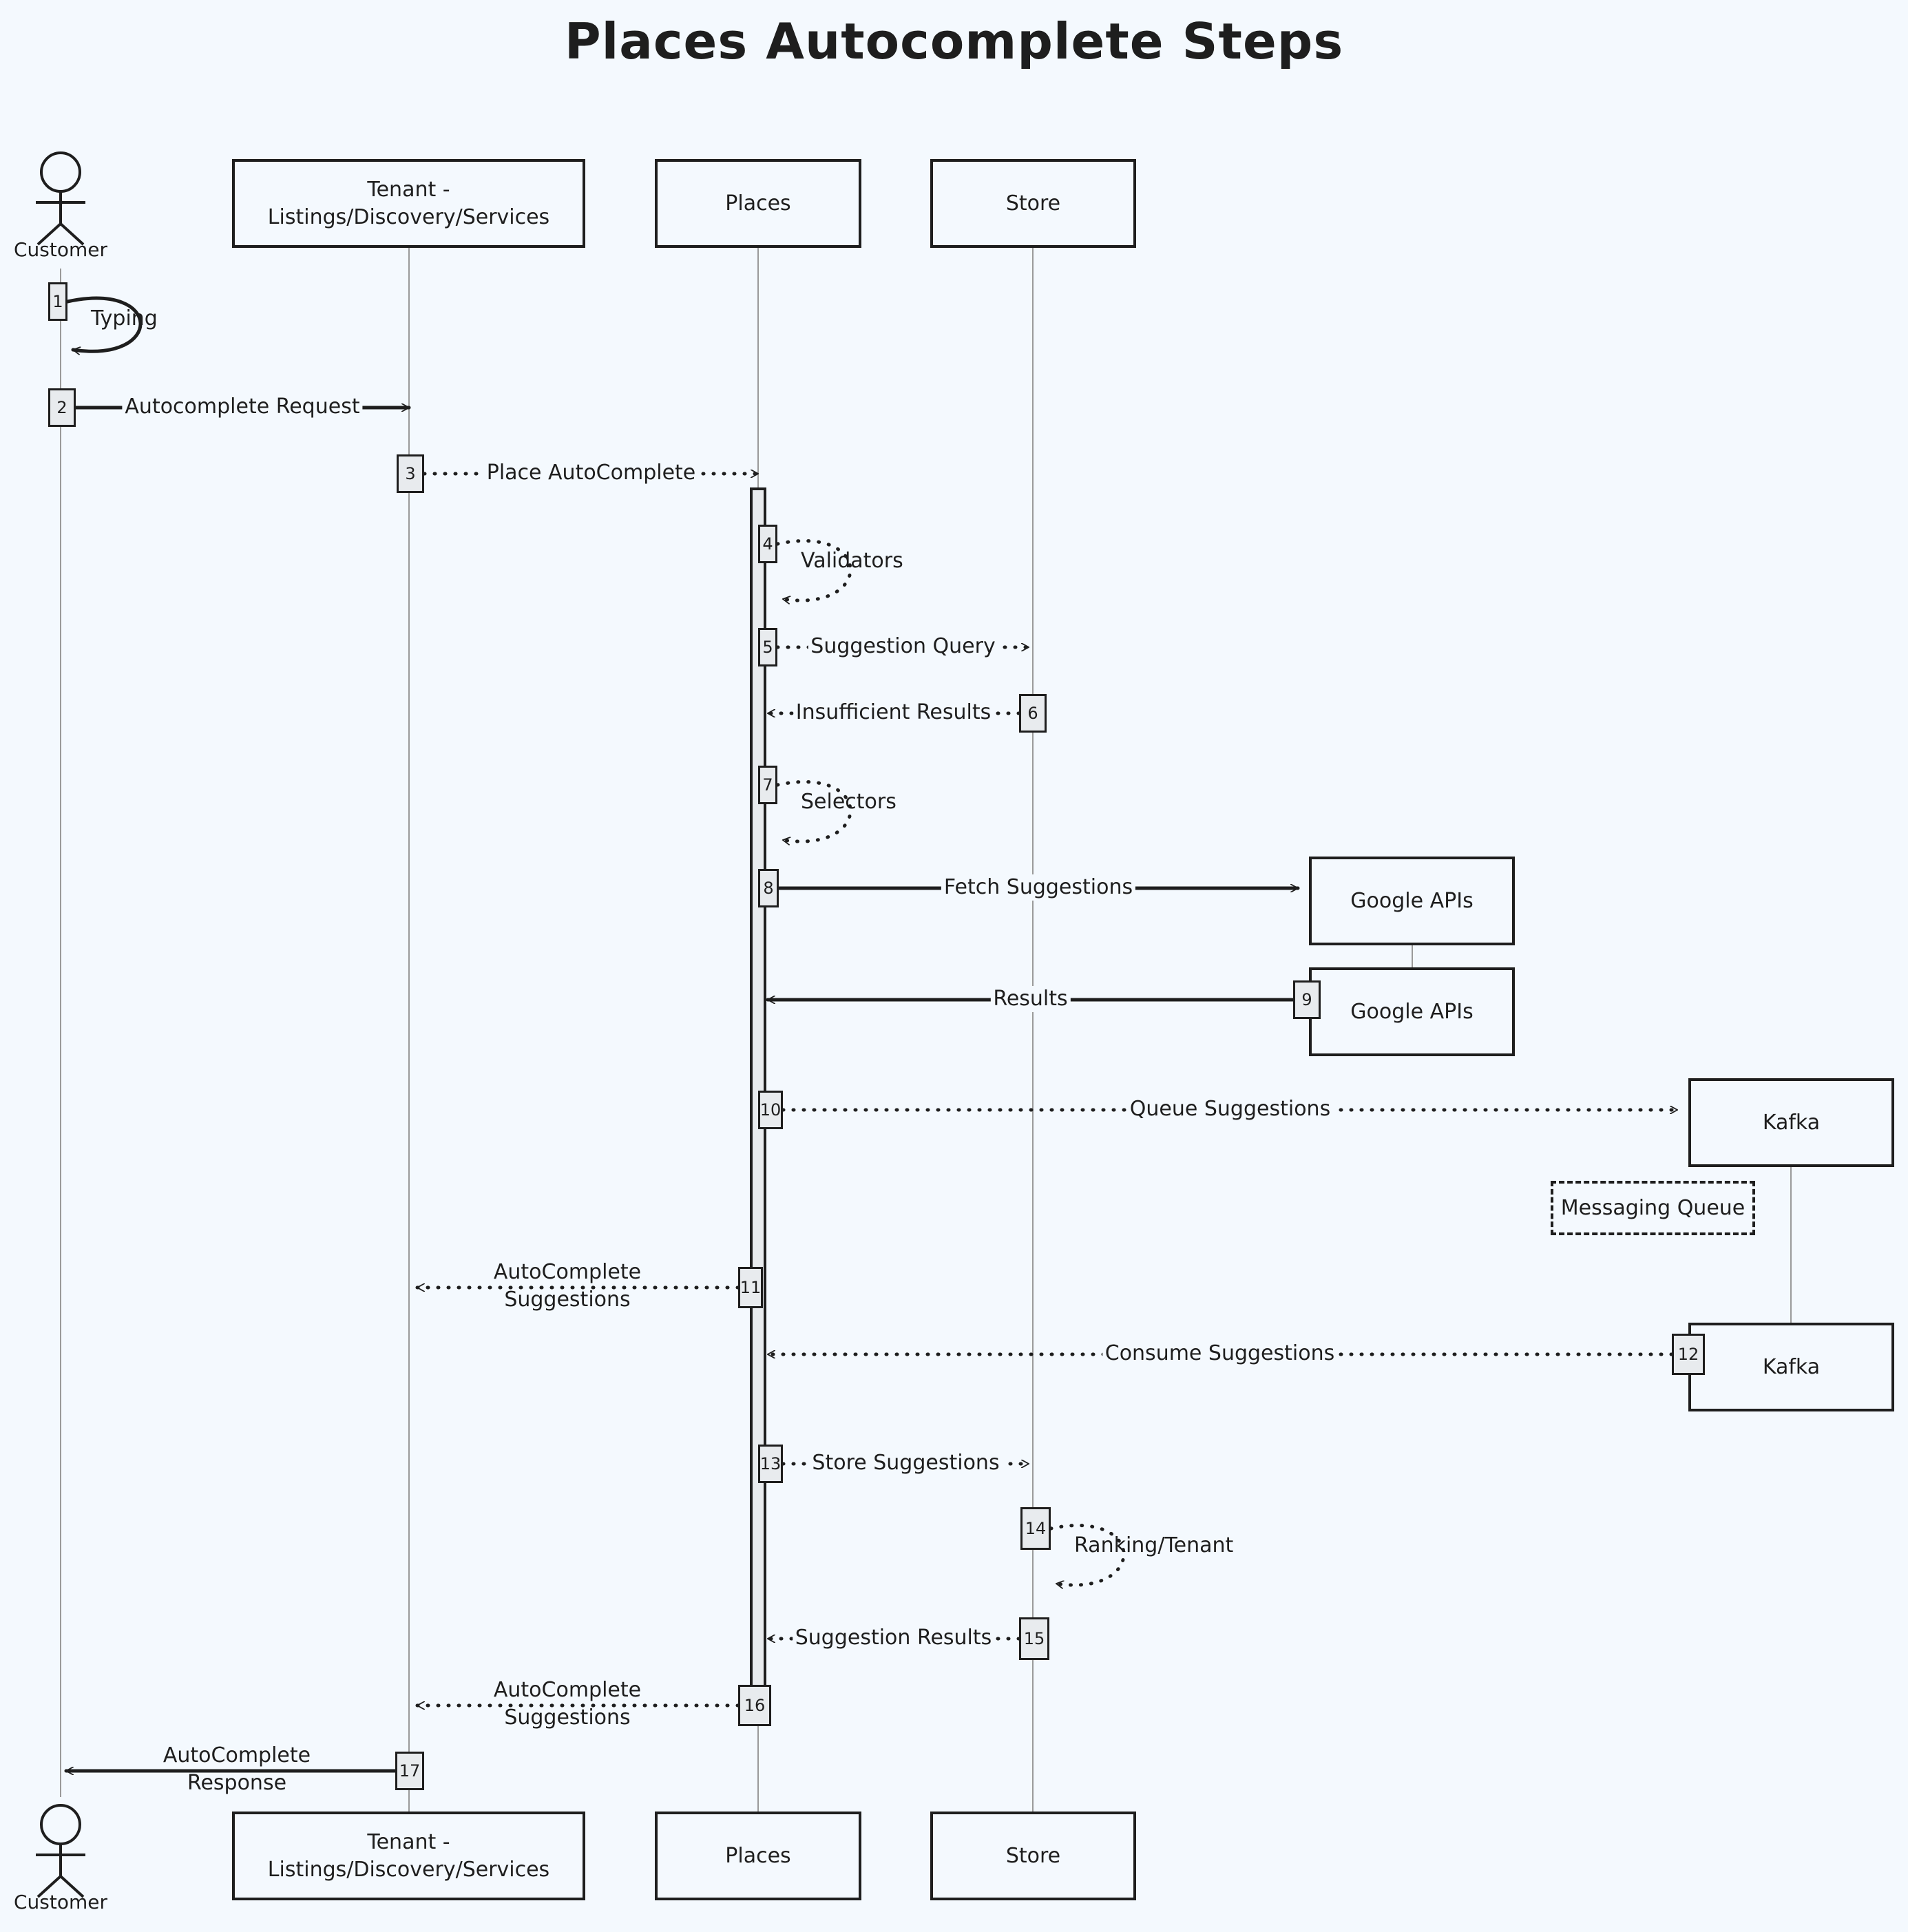 The width and height of the screenshot is (1908, 1932). What do you see at coordinates (60, 1902) in the screenshot?
I see `actor-customer-label-bottom: Customer` at bounding box center [60, 1902].